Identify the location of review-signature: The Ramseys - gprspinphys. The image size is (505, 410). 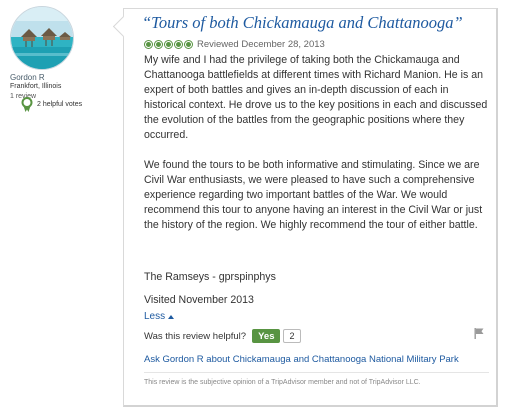
(210, 277).